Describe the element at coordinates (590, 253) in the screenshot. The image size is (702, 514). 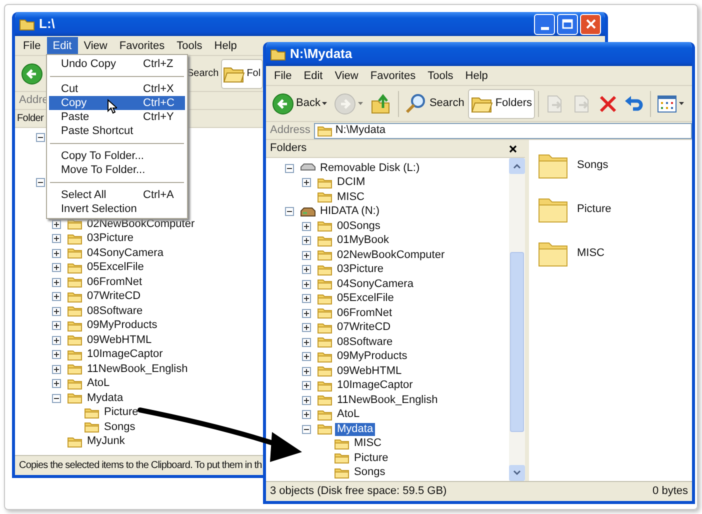
I see `file-name: MISC` at that location.